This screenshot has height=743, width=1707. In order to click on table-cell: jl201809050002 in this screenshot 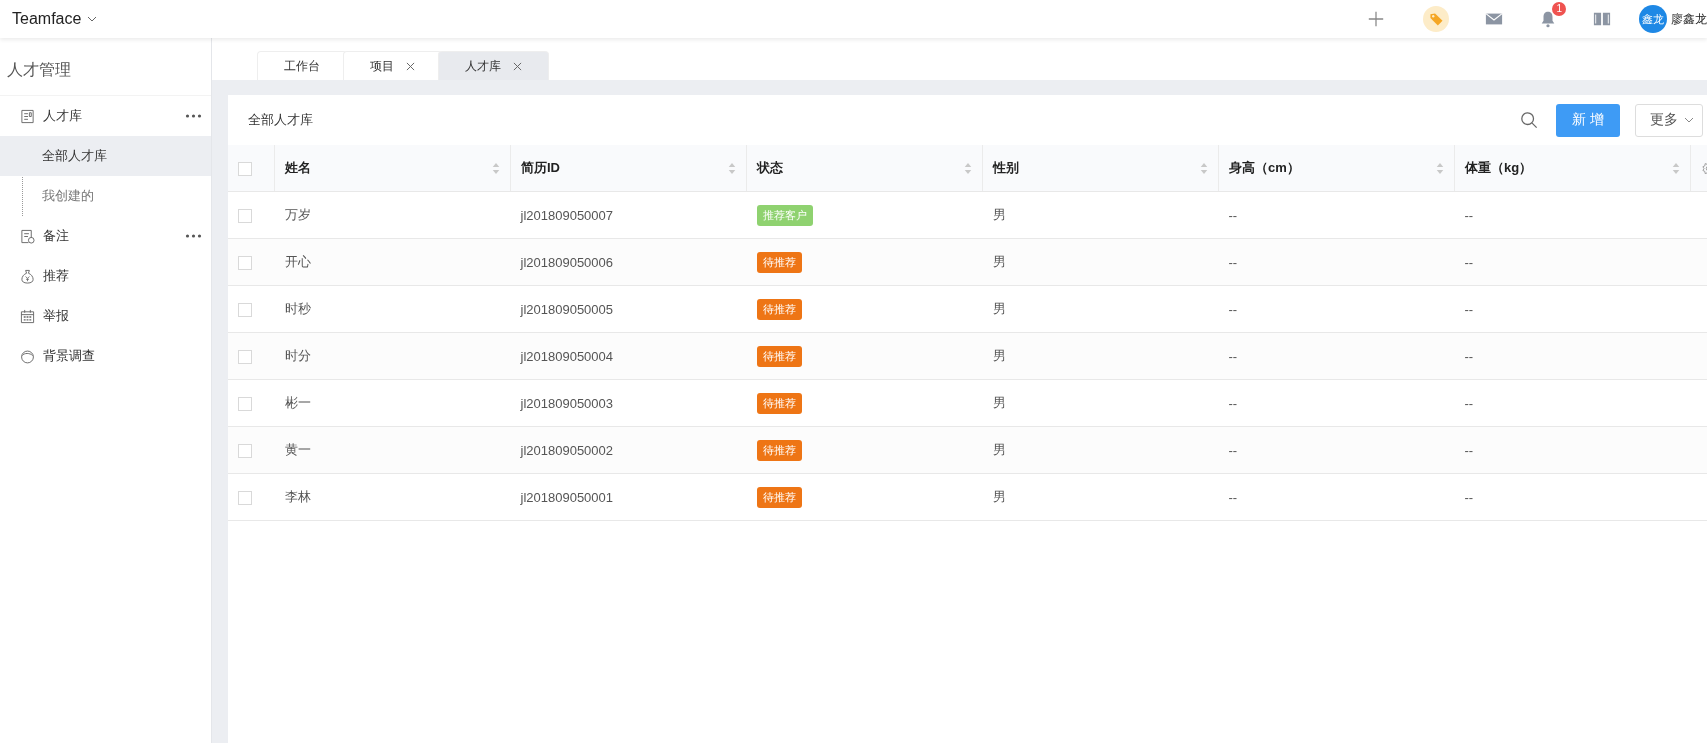, I will do `click(567, 450)`.